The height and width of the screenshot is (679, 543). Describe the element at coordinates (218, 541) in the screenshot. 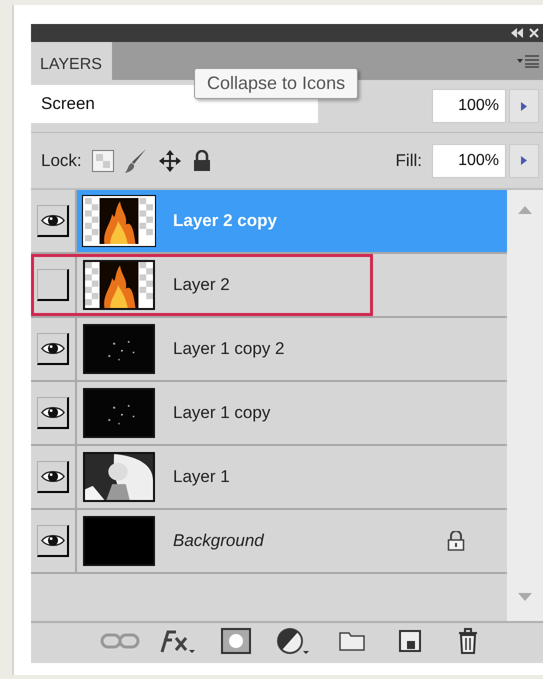

I see `layer-name: Background` at that location.